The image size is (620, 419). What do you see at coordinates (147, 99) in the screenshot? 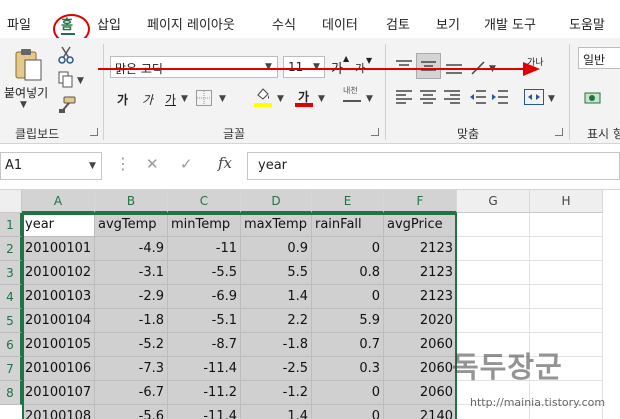
I see `italic-button: 가` at bounding box center [147, 99].